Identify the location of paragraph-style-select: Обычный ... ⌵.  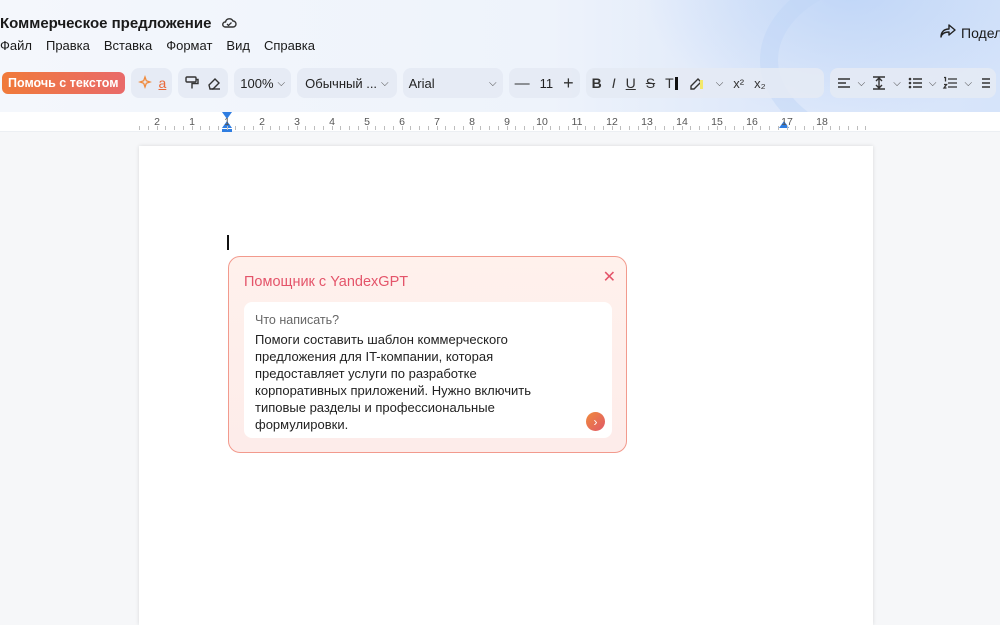
(347, 83).